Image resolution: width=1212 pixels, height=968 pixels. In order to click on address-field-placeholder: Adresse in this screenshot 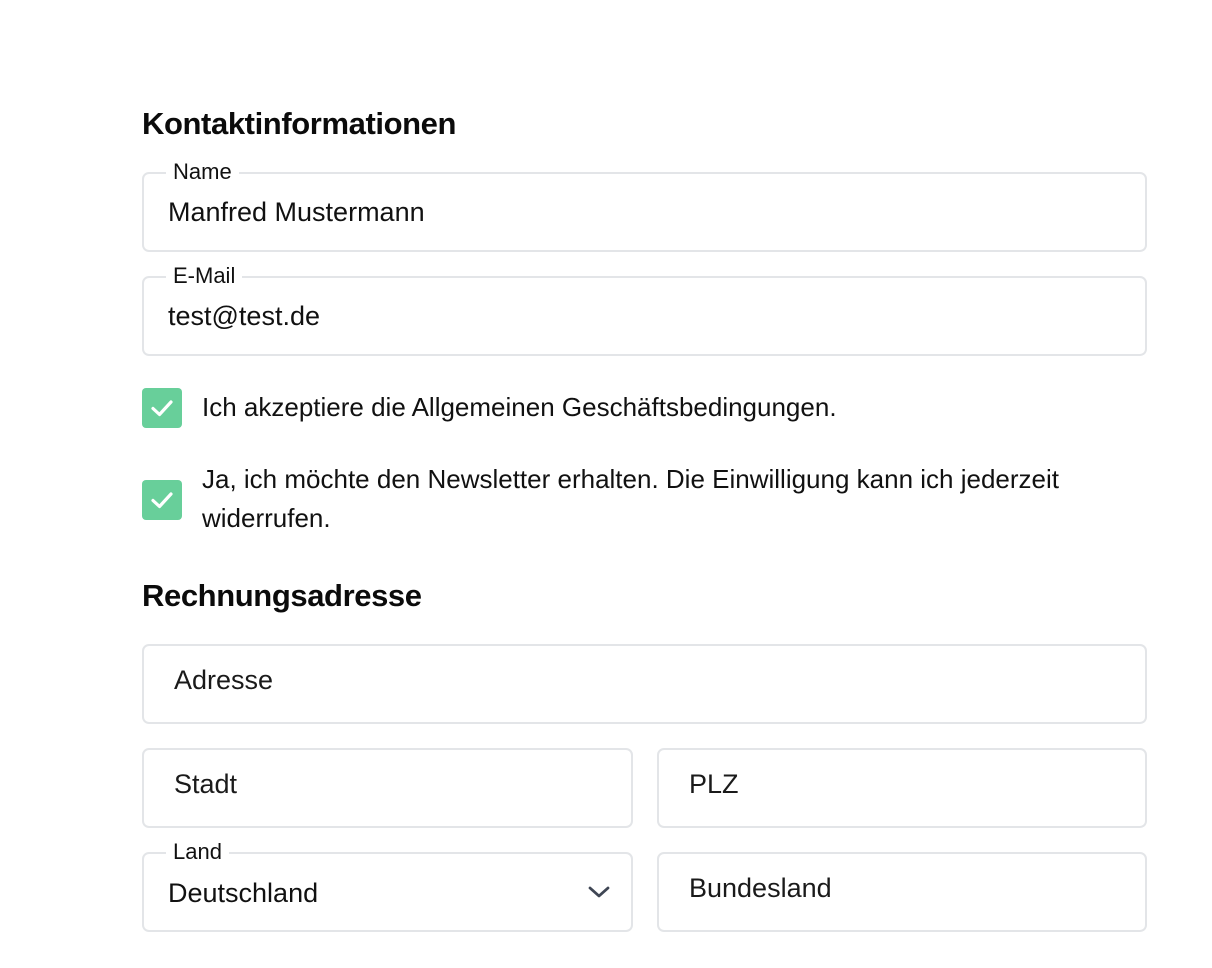, I will do `click(224, 680)`.